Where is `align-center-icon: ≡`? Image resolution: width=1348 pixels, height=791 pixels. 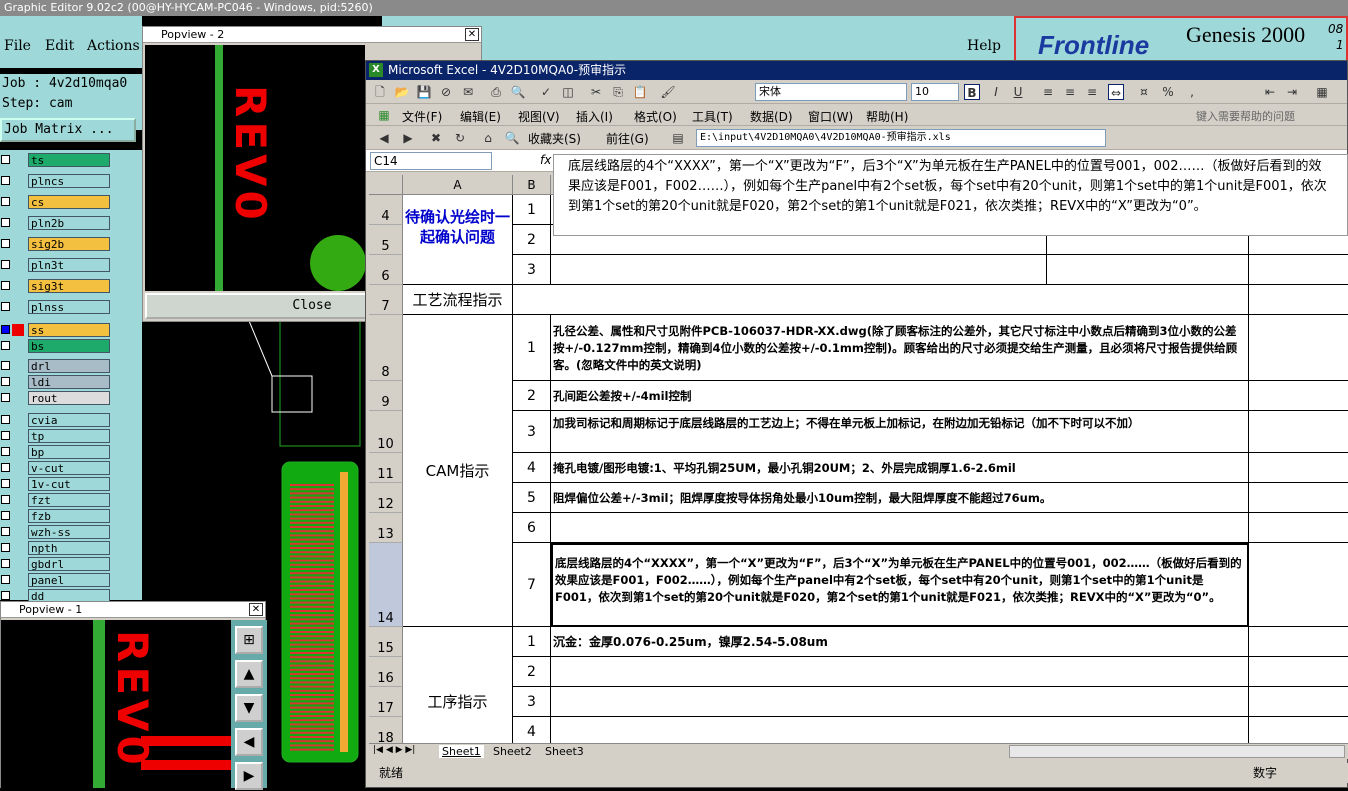
align-center-icon: ≡ is located at coordinates (1070, 92).